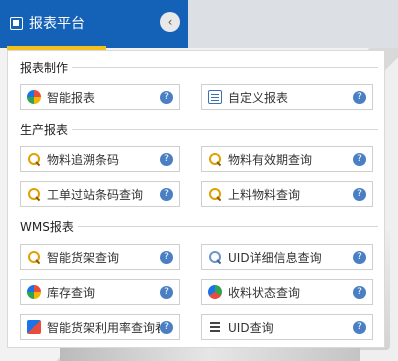  I want to click on collapse-button: ‹, so click(170, 22).